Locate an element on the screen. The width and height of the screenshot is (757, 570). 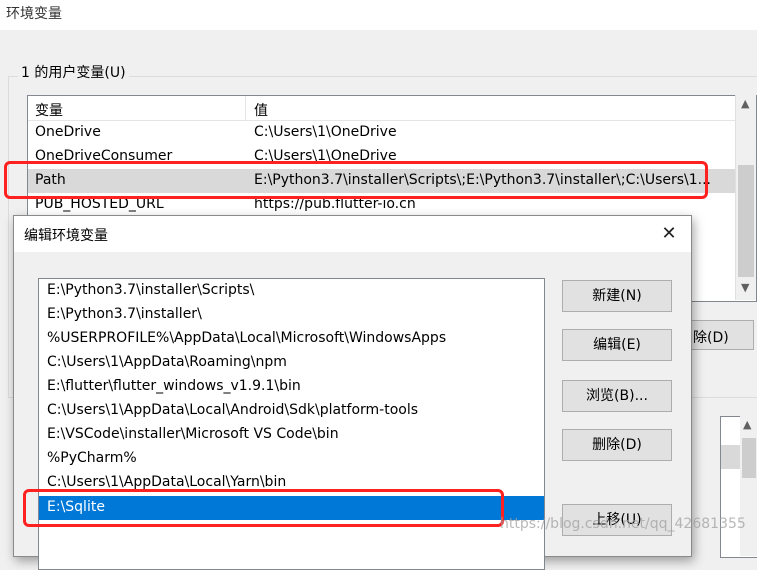
path-list-item: %PyCharm% is located at coordinates (291, 459).